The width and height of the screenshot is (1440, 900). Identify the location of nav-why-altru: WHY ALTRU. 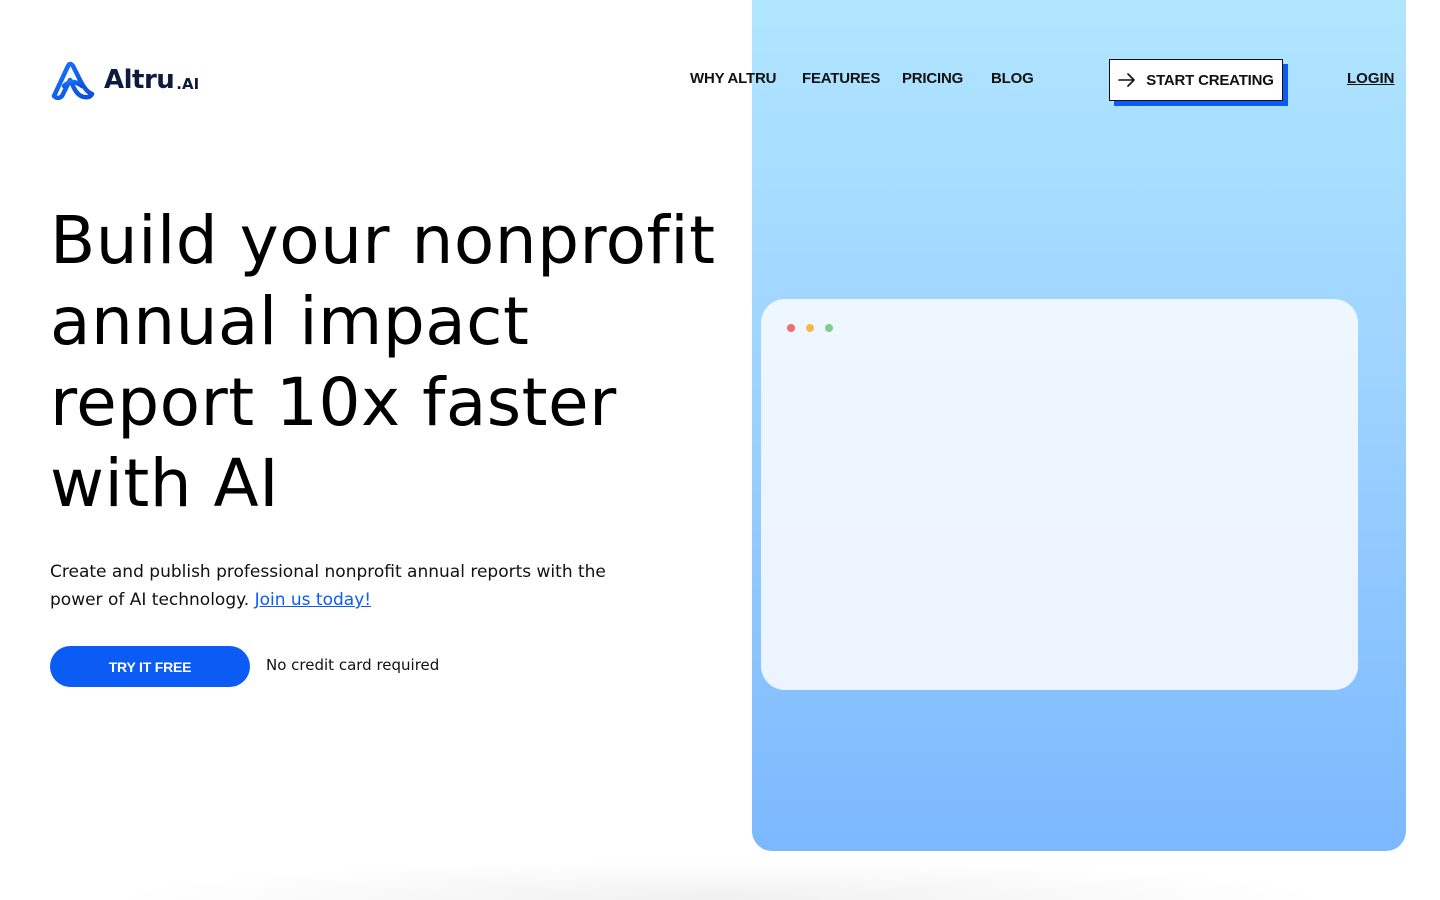
(733, 78).